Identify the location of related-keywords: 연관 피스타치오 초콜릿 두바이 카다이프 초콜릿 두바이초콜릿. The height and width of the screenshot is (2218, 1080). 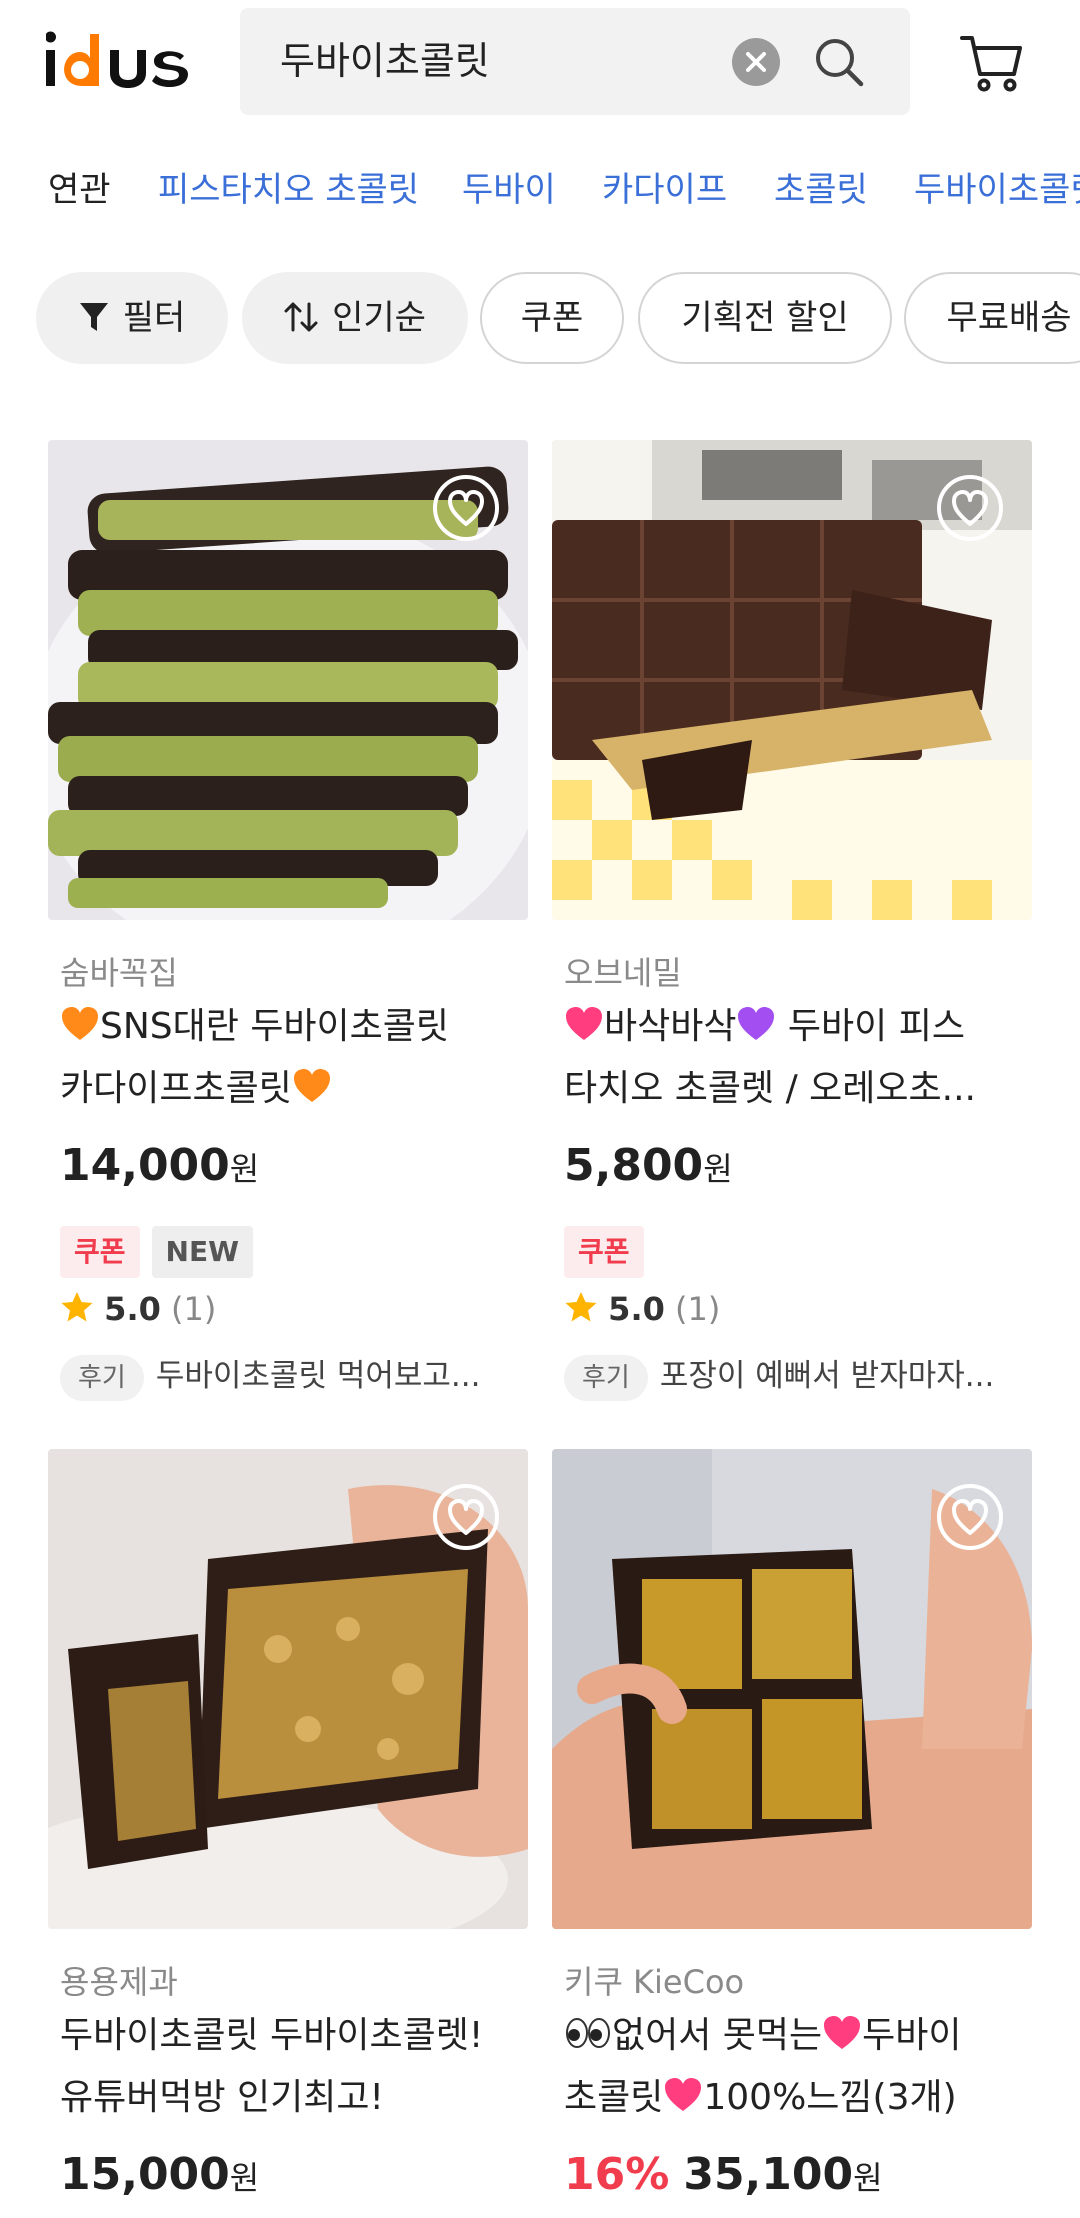
(540, 190).